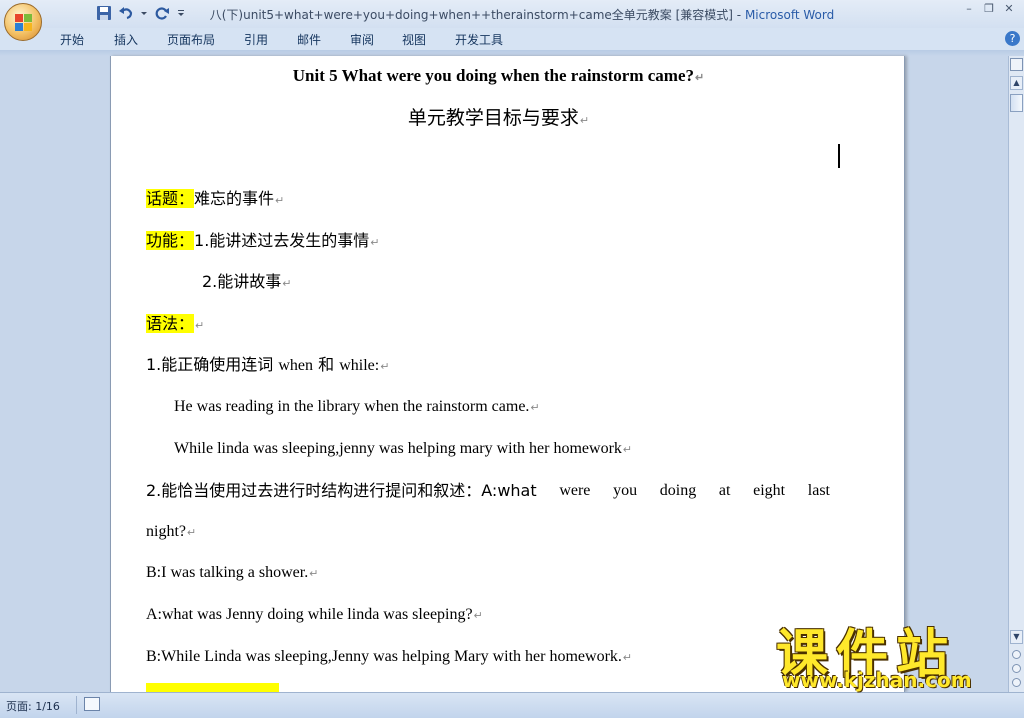 This screenshot has height=718, width=1024. I want to click on tab-developer: 开发工具, so click(479, 39).